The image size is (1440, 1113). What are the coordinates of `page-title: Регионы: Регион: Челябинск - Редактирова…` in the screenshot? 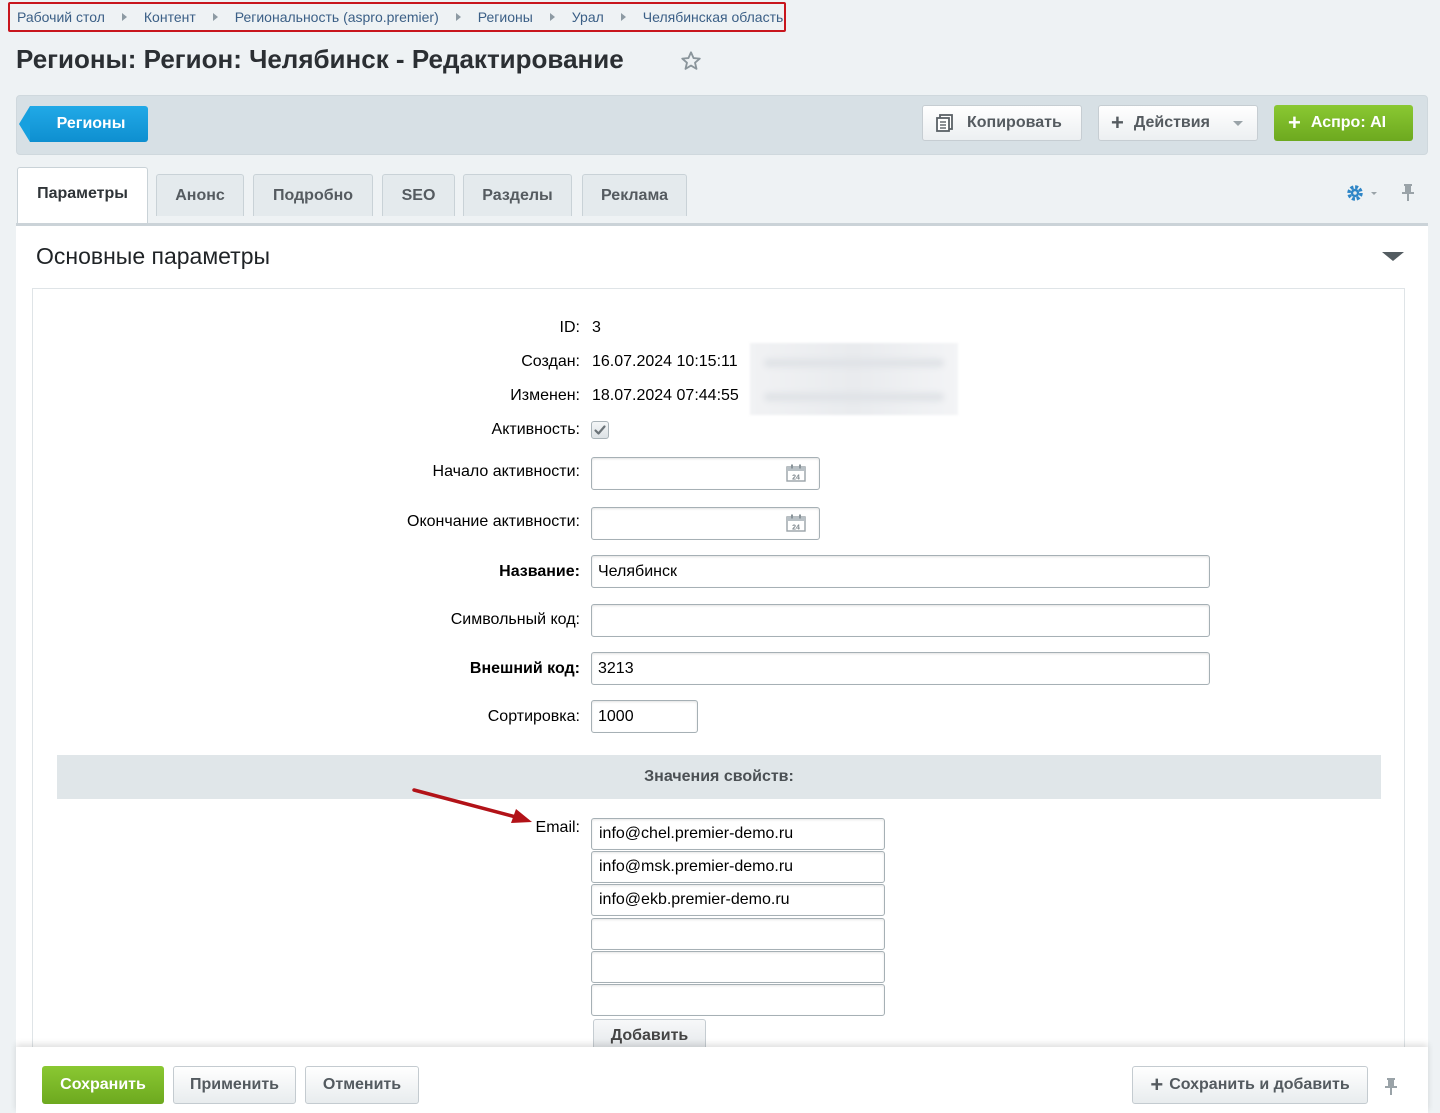 It's located at (320, 59).